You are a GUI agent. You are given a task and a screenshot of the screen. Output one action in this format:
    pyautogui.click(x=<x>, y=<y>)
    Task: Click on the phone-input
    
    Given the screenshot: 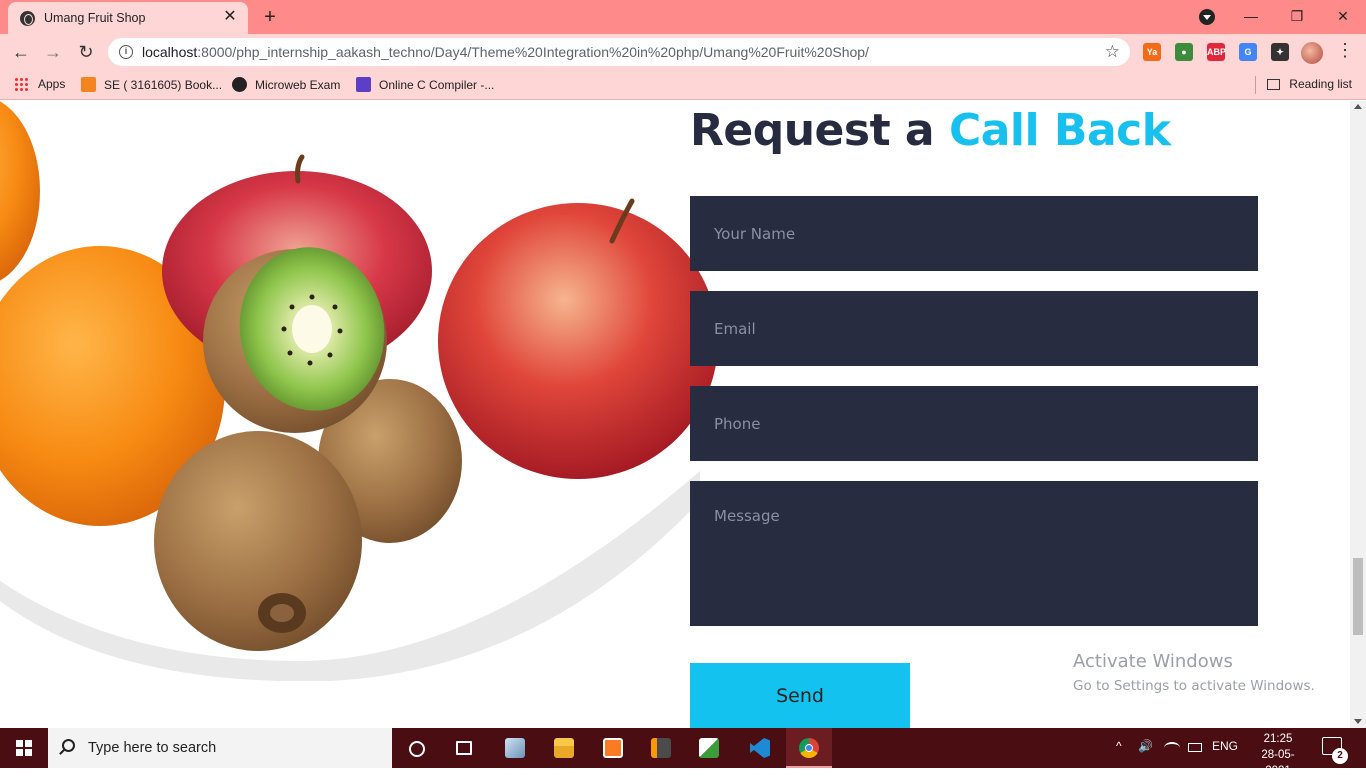 What is the action you would take?
    pyautogui.click(x=974, y=423)
    